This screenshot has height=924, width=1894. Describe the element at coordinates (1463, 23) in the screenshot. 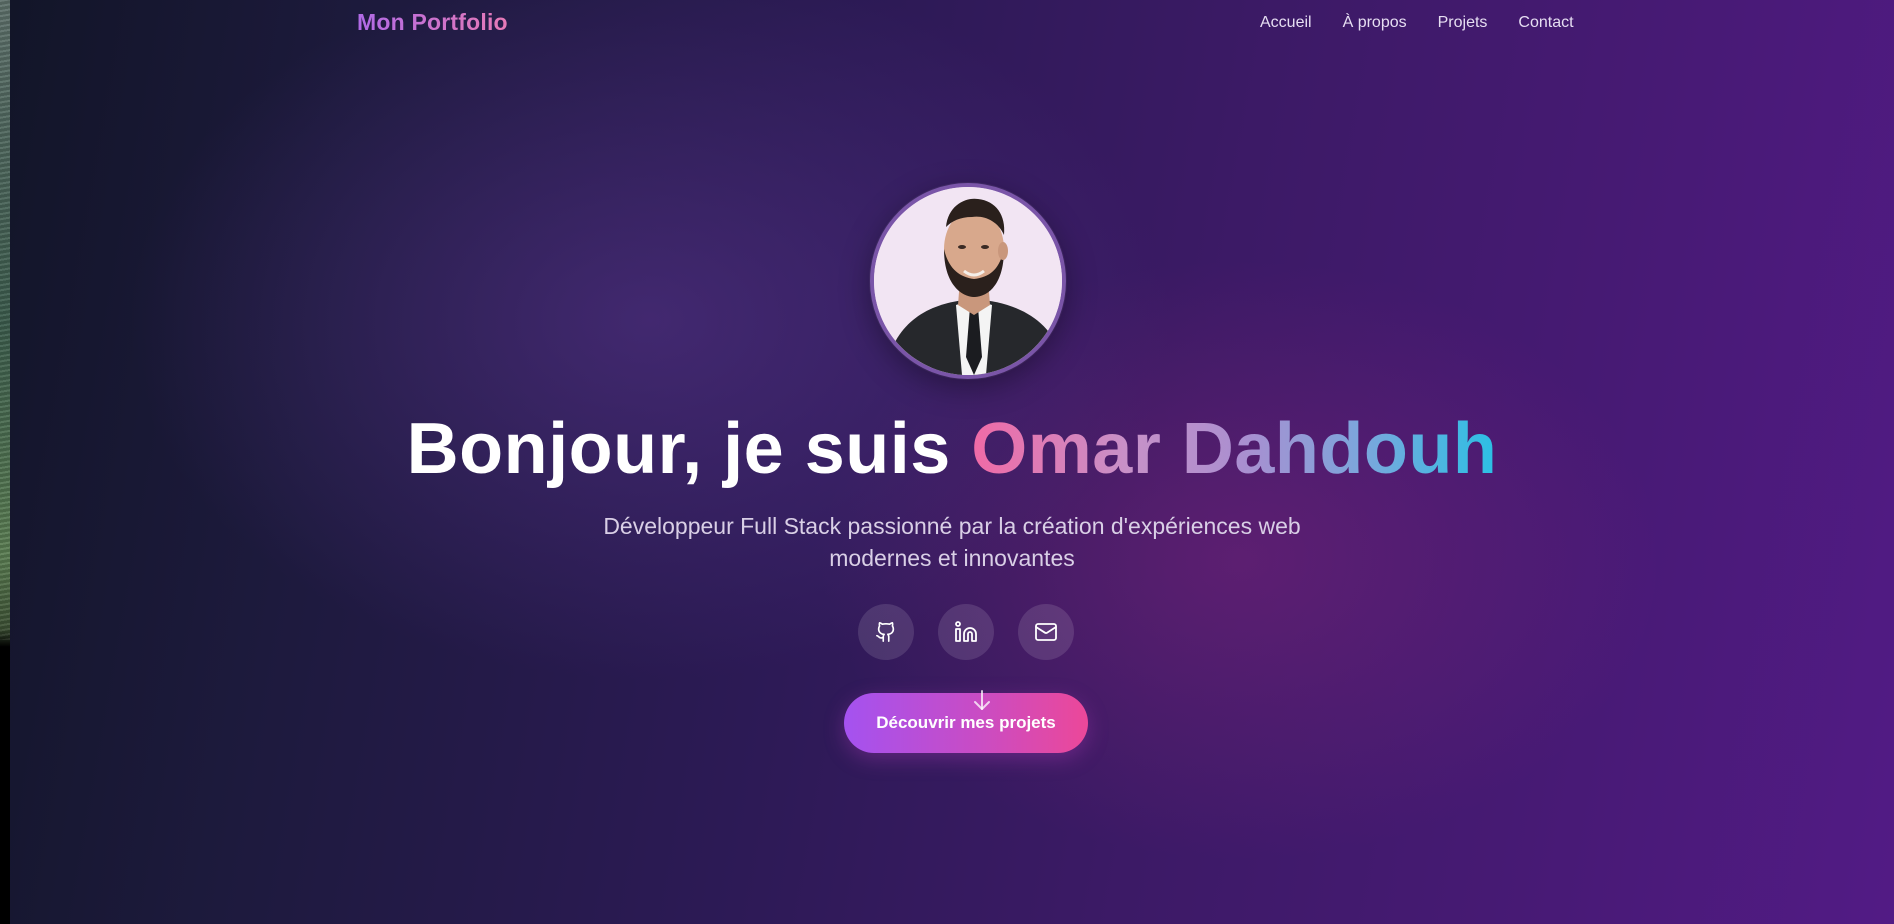

I see `nav-link-projets: Projets` at that location.